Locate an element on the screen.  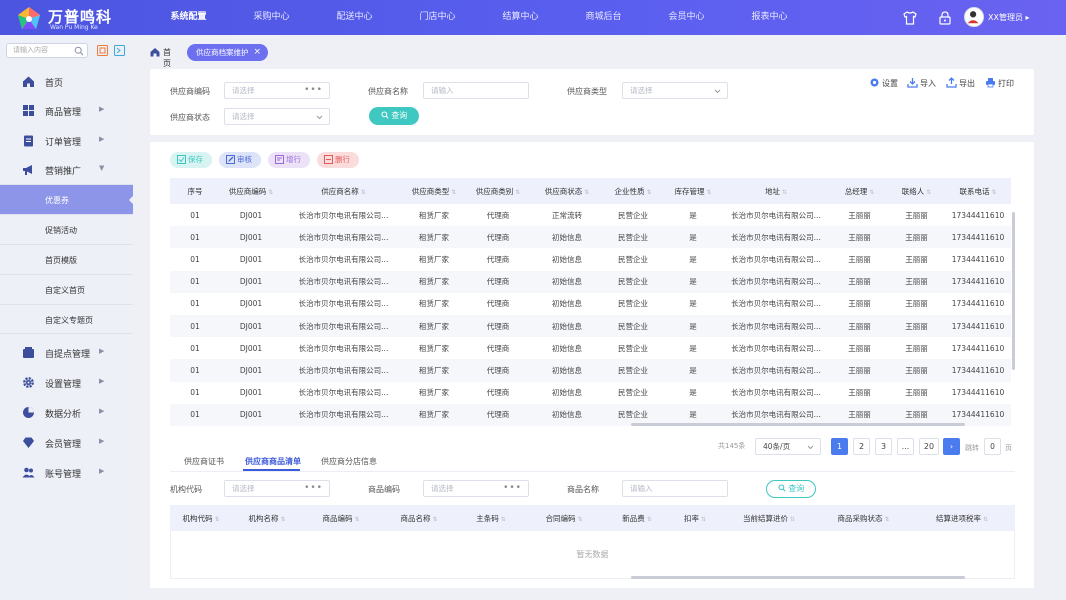
column-header: 联系电话 ⇅ is located at coordinates (978, 191).